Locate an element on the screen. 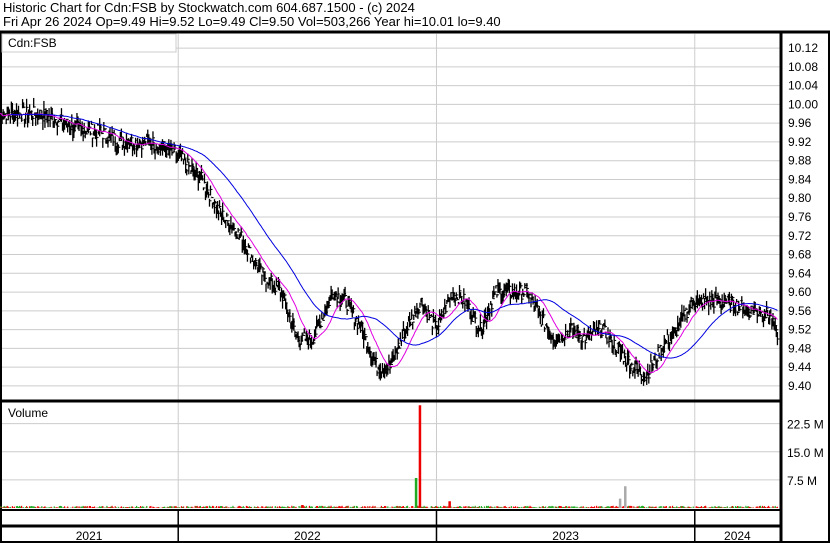  symbol-label: Cdn:FSB is located at coordinates (32, 43).